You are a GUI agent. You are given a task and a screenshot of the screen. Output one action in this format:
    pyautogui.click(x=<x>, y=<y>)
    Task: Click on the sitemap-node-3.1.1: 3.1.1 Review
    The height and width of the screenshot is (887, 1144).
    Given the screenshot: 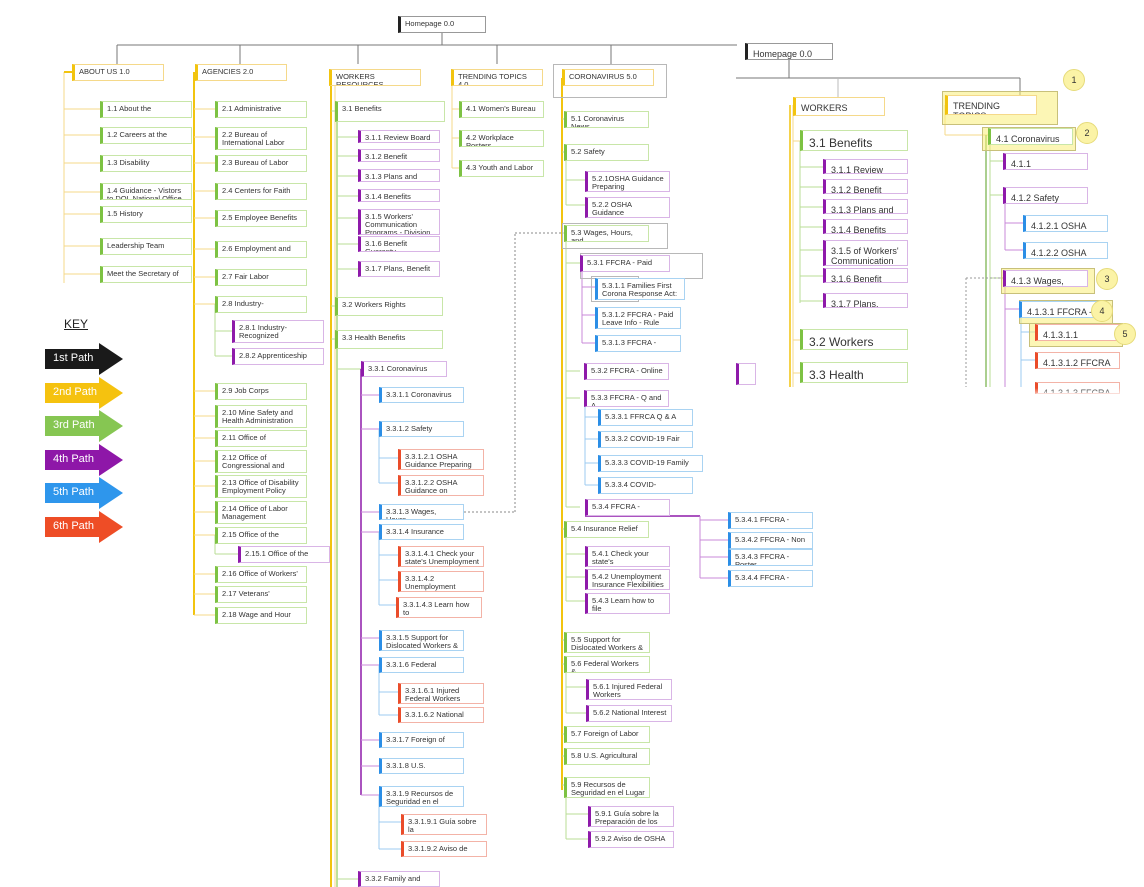 What is the action you would take?
    pyautogui.click(x=865, y=166)
    